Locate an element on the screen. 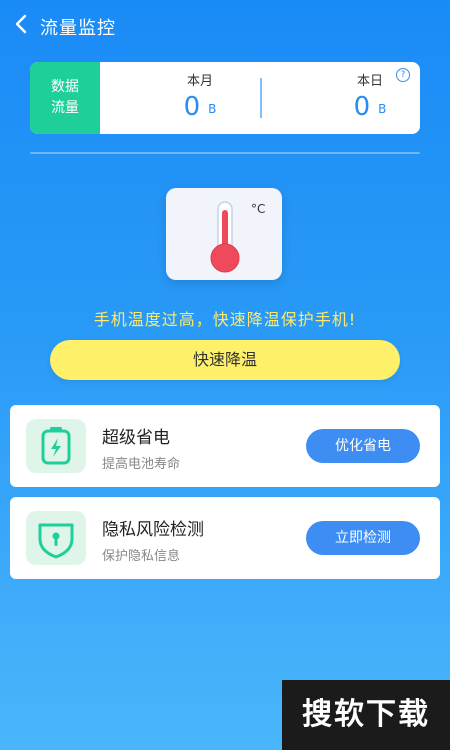 The height and width of the screenshot is (750, 450). battery-icon is located at coordinates (56, 446).